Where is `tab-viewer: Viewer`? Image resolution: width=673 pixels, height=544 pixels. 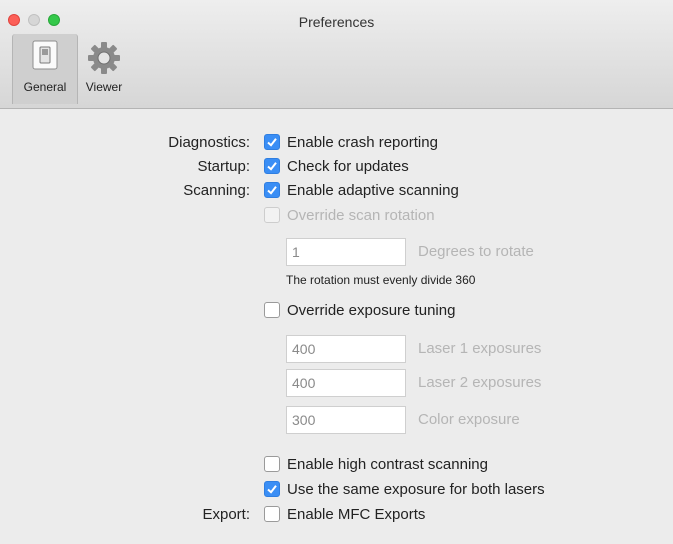 tab-viewer: Viewer is located at coordinates (104, 69).